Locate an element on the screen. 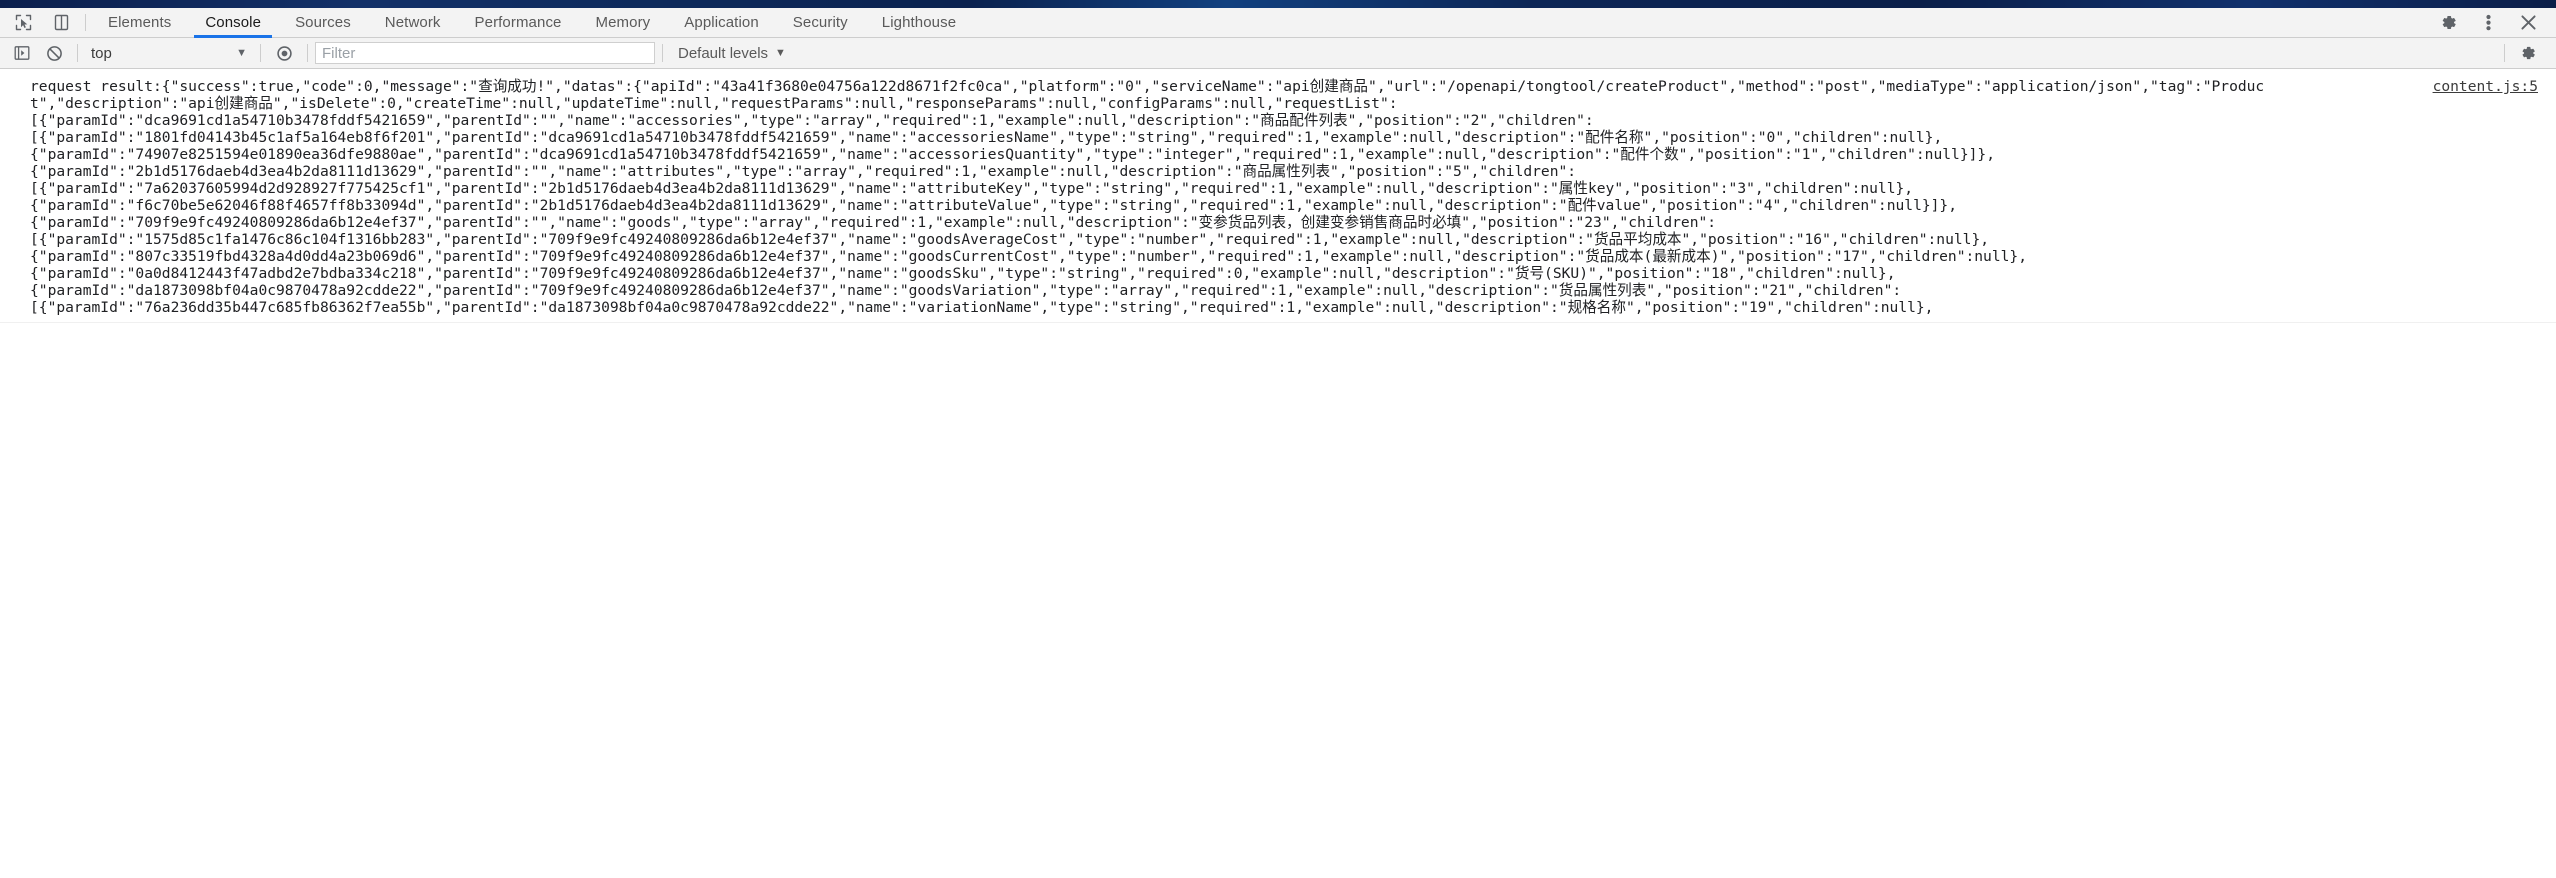  console-settings-gear-icon is located at coordinates (2528, 53).